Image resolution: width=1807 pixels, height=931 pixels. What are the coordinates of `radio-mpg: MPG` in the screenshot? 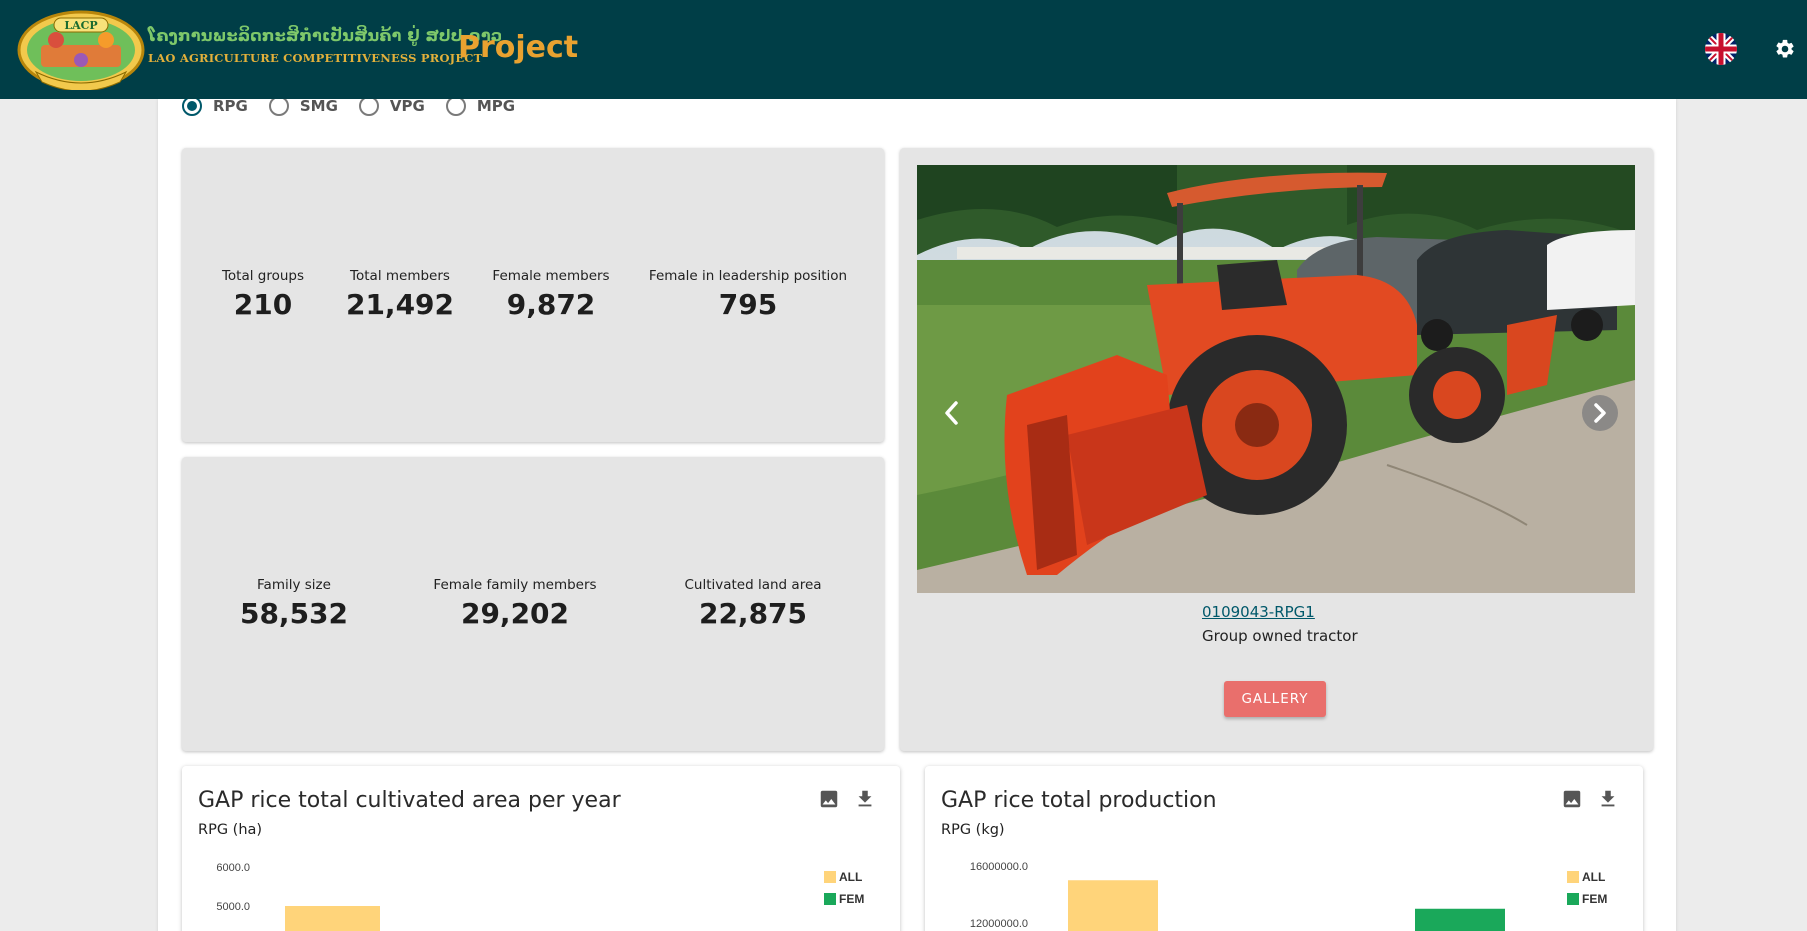 It's located at (480, 106).